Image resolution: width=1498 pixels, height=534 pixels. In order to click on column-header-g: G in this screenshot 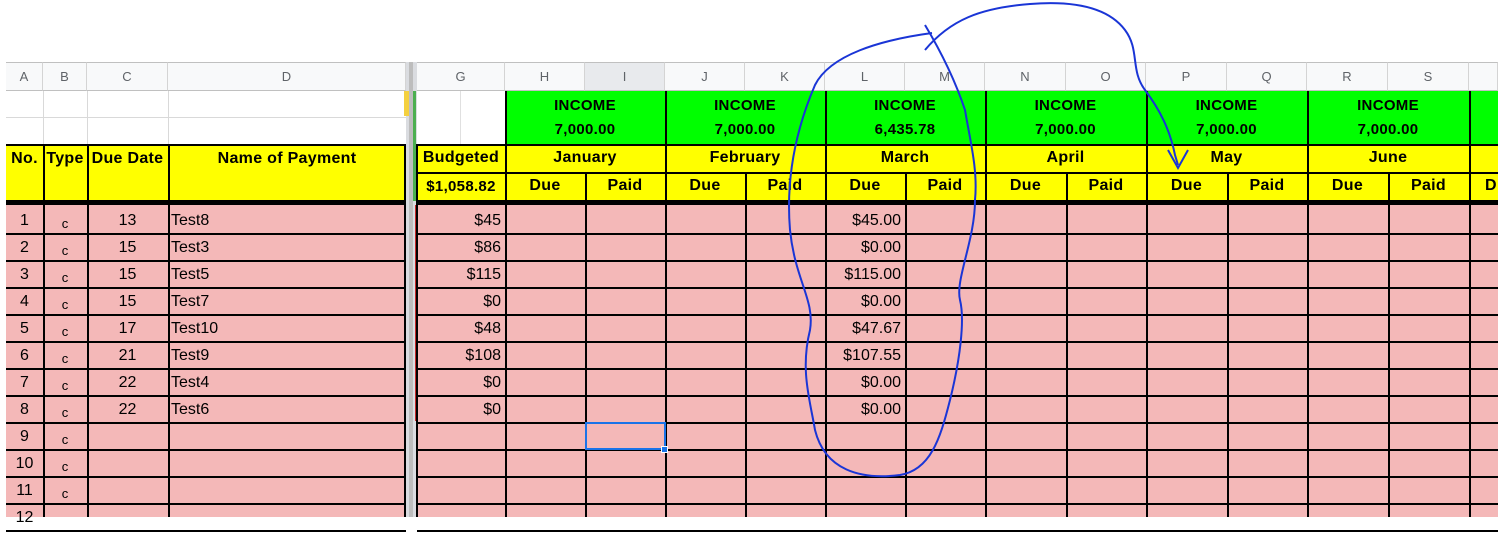, I will do `click(461, 76)`.